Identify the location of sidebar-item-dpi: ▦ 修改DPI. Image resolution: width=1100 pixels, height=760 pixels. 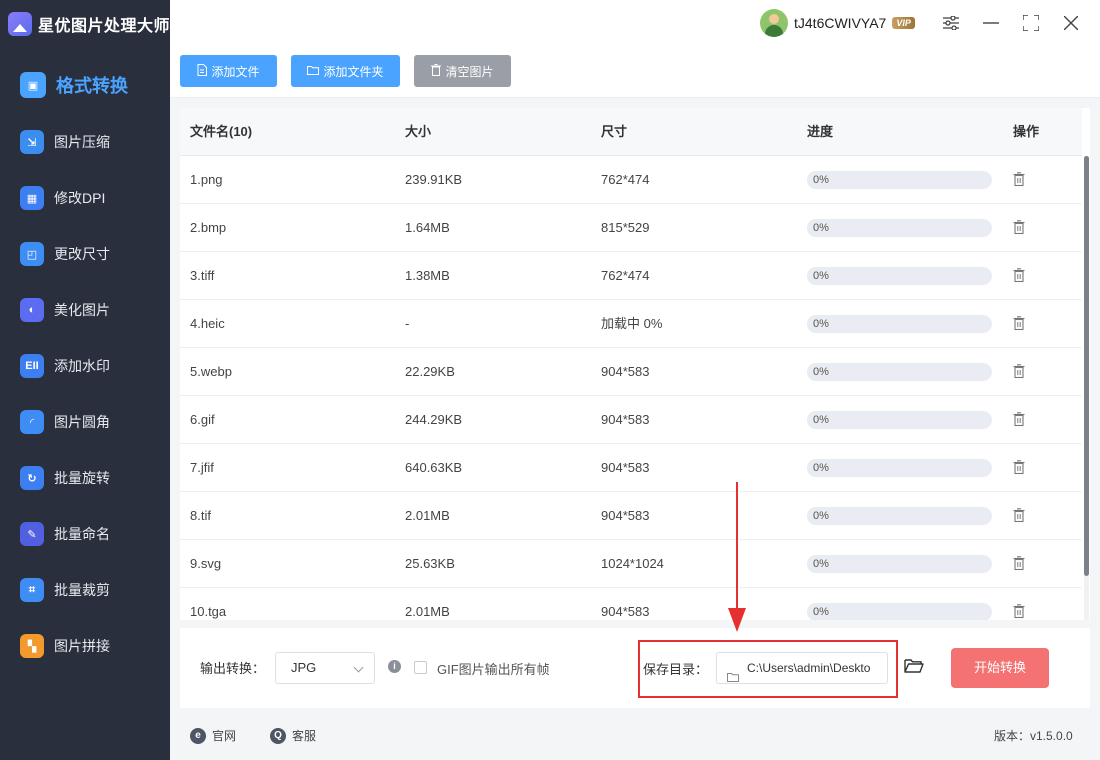
(85, 198).